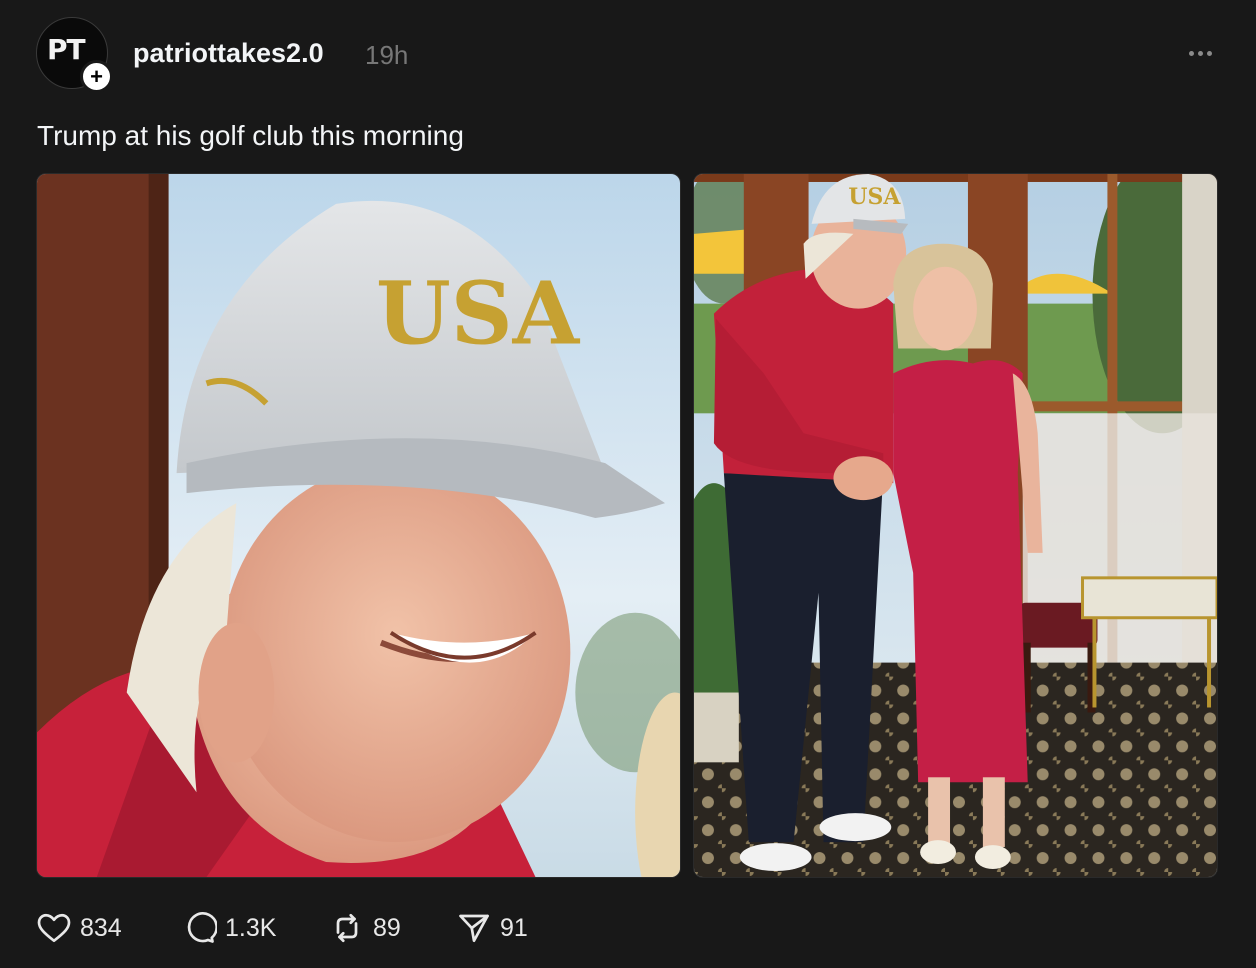 The height and width of the screenshot is (968, 1256). I want to click on like-button: 834, so click(108, 928).